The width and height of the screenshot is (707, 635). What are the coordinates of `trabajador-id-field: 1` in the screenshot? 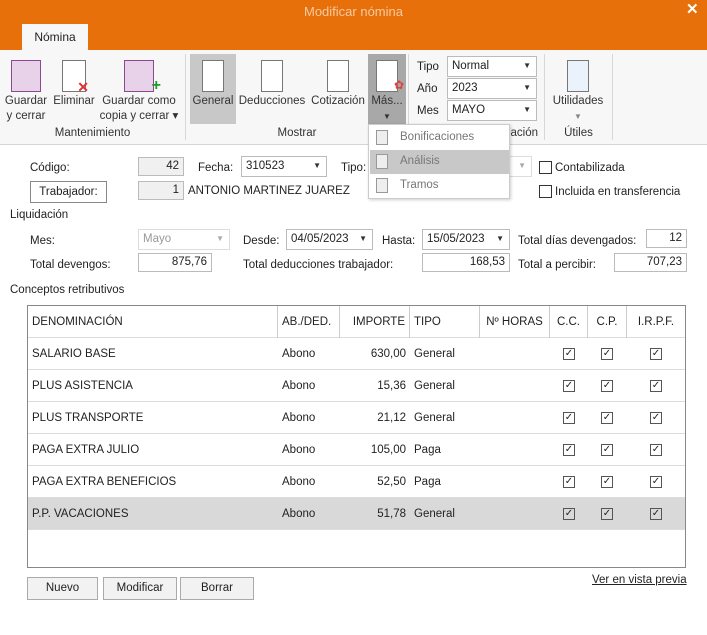 It's located at (161, 190).